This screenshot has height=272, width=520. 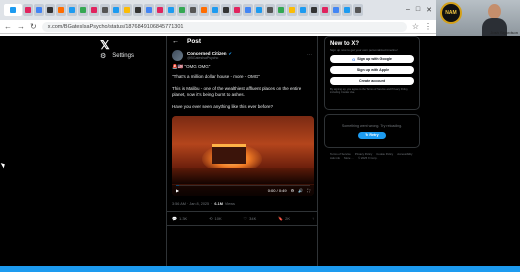 I want to click on author-handle: @BGatesIsaPsycho, so click(x=209, y=58).